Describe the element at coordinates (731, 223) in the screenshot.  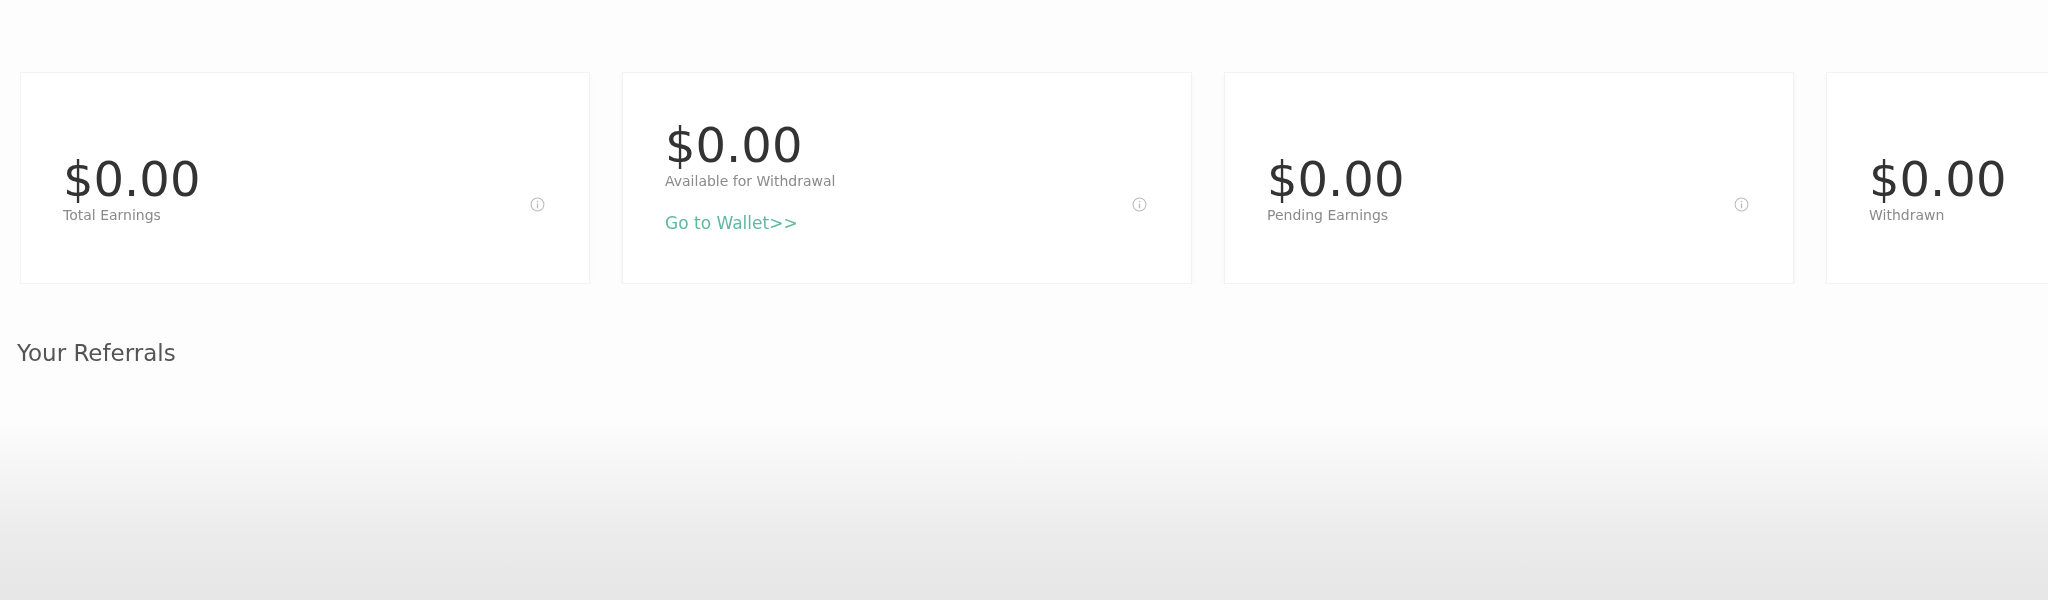
I see `wallet-link: Go to Wallet>>` at that location.